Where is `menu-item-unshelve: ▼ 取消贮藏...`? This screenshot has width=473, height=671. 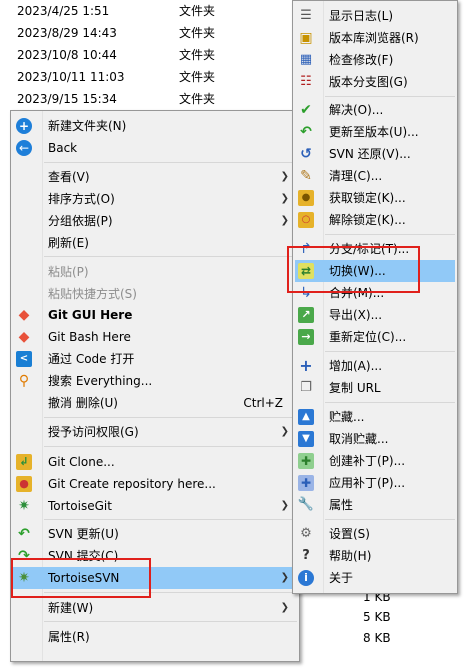
menu-item-unshelve: ▼ 取消贮藏... is located at coordinates (375, 439).